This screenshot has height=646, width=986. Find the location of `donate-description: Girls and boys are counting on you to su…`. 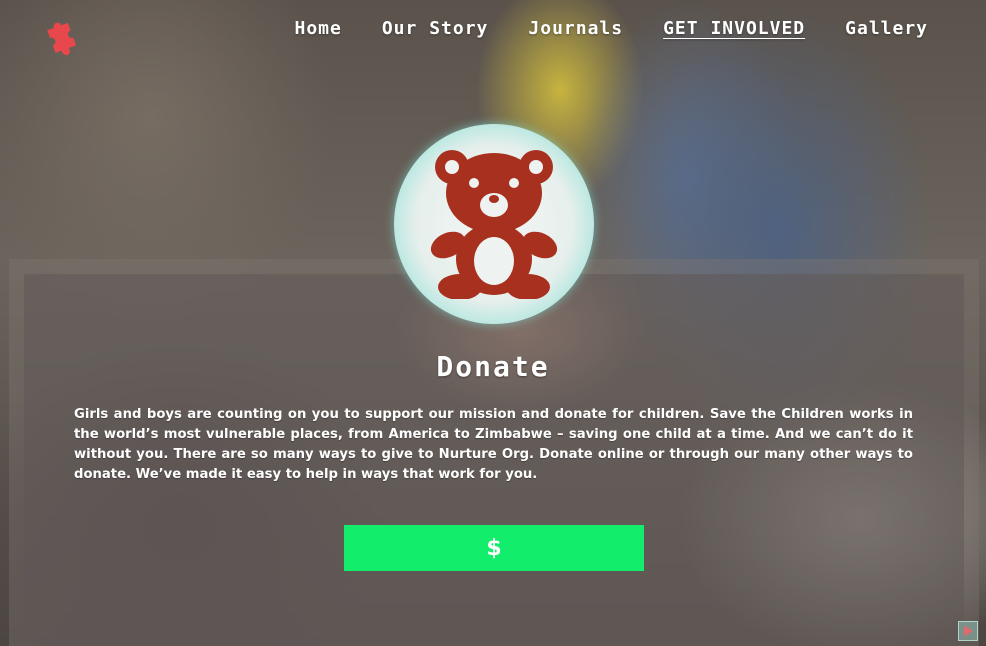

donate-description: Girls and boys are counting on you to su… is located at coordinates (493, 444).